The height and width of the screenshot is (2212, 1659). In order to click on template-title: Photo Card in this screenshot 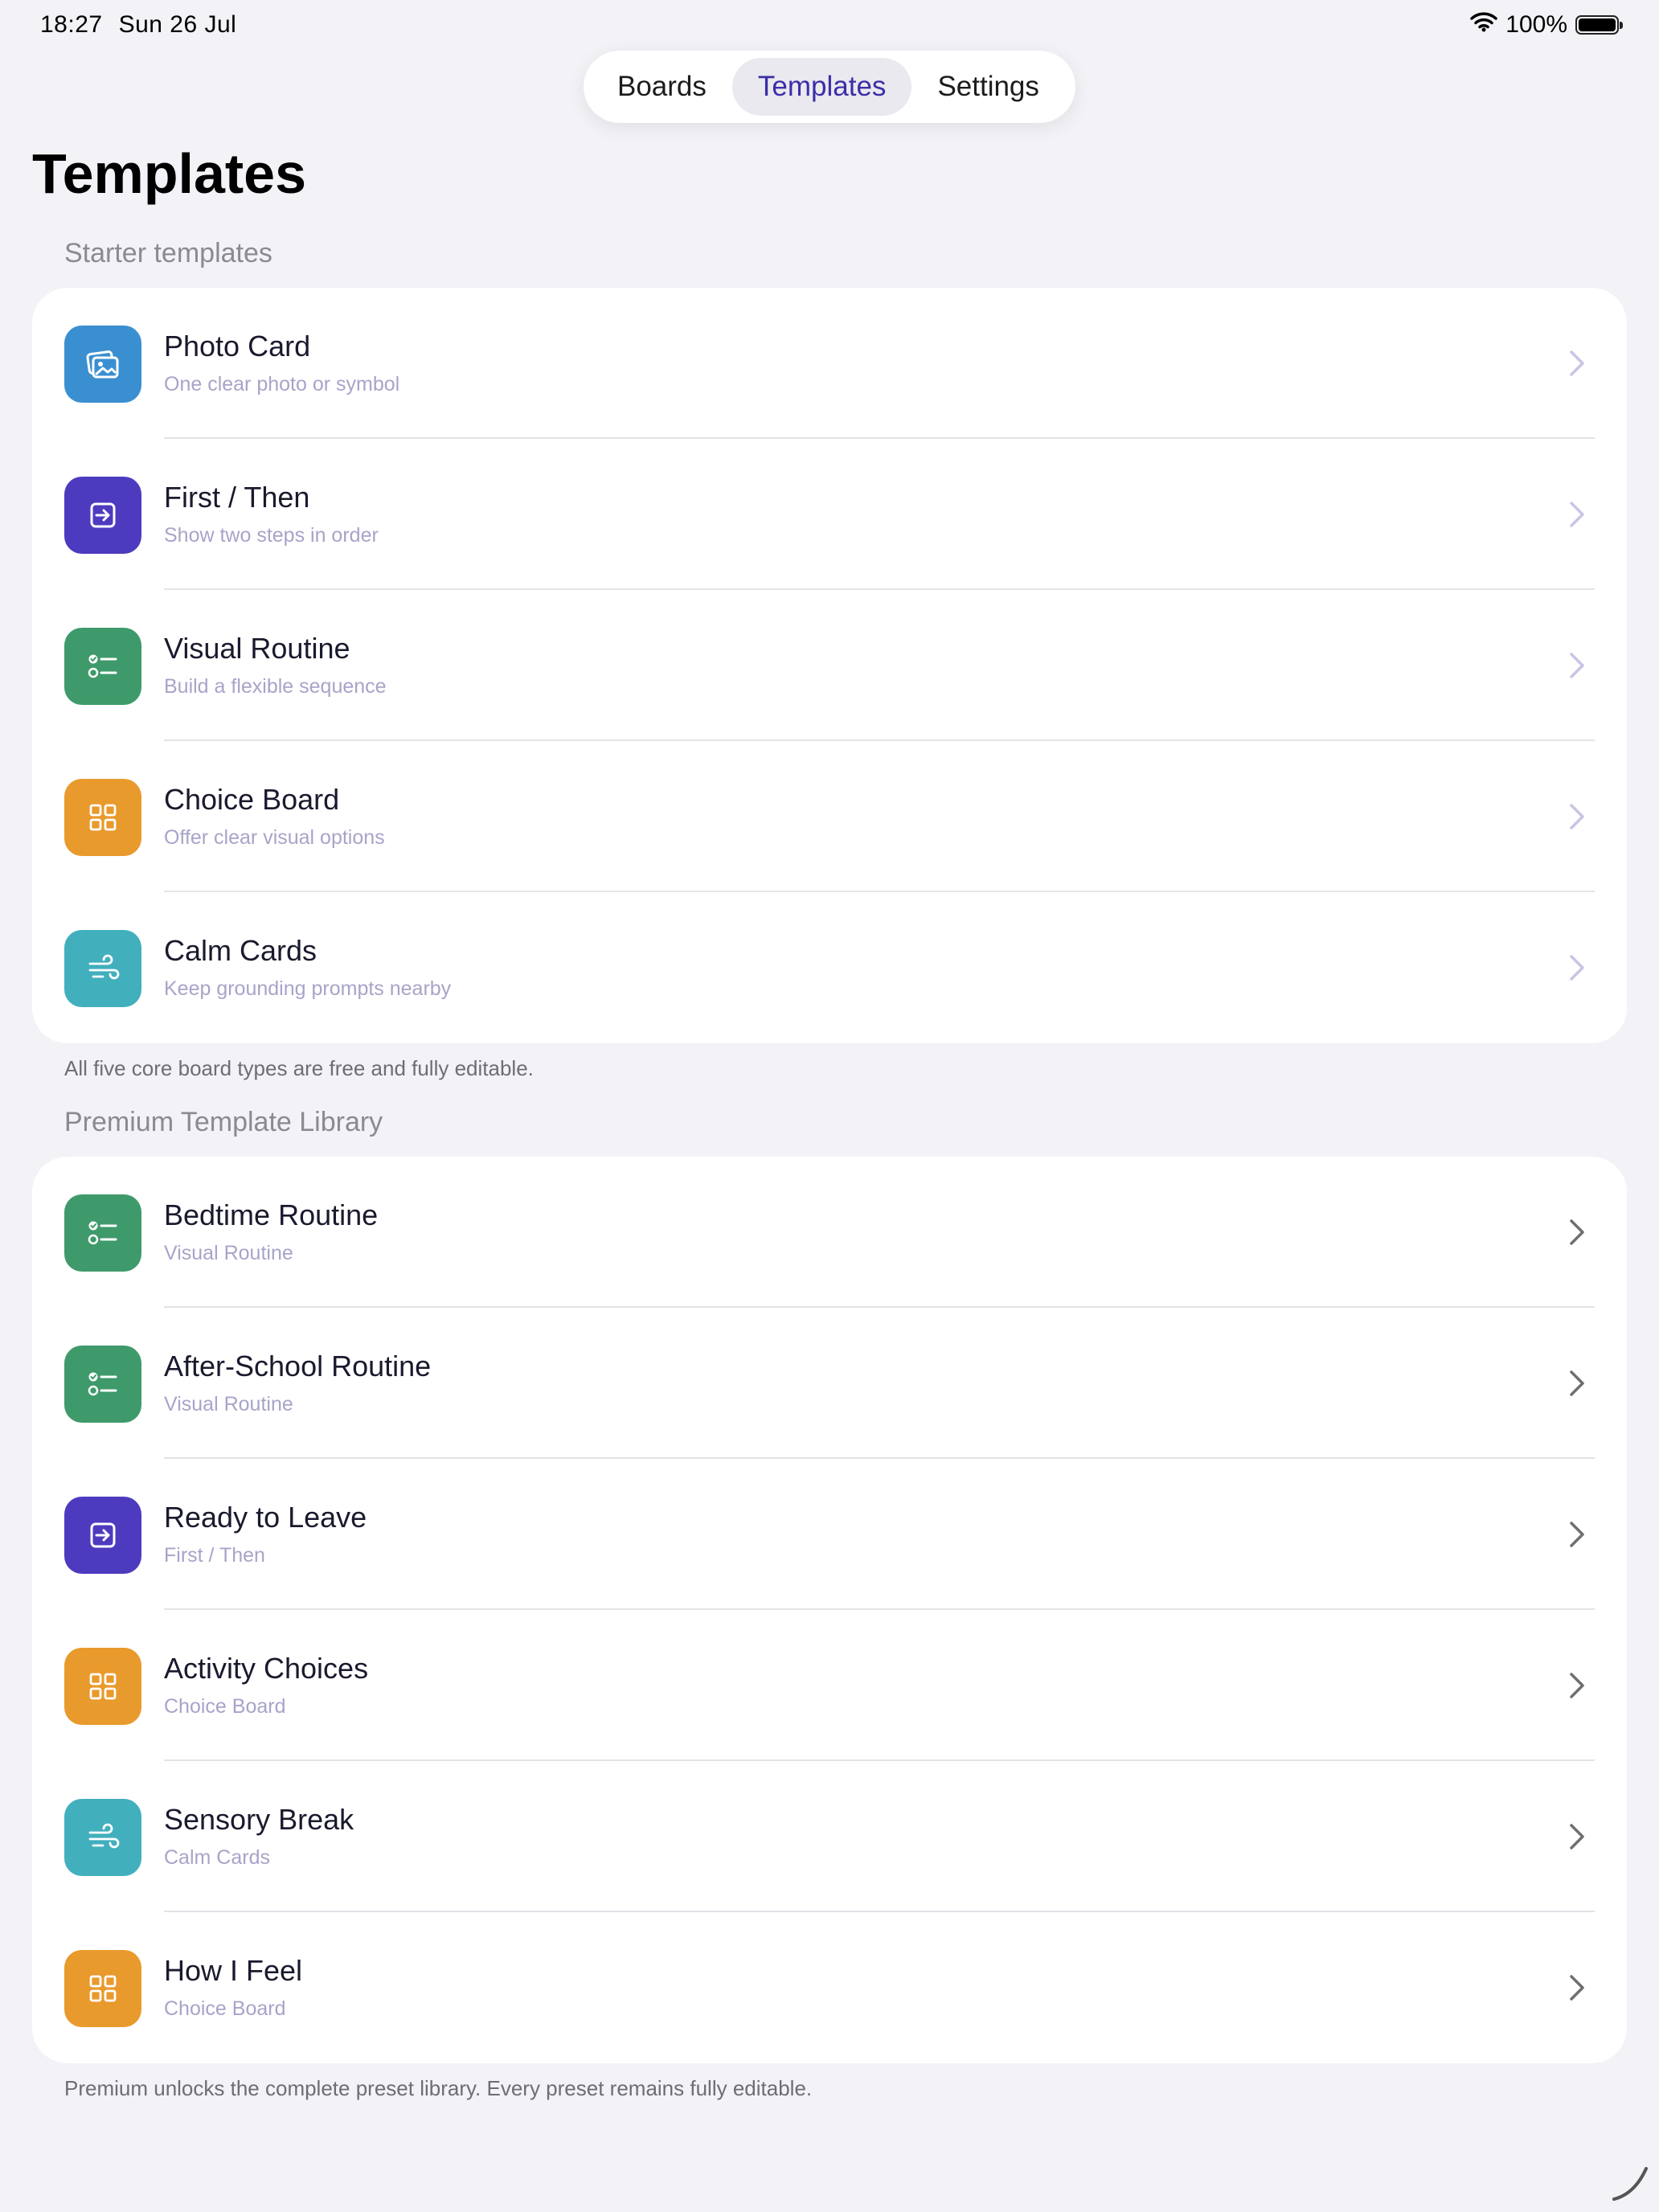, I will do `click(237, 346)`.